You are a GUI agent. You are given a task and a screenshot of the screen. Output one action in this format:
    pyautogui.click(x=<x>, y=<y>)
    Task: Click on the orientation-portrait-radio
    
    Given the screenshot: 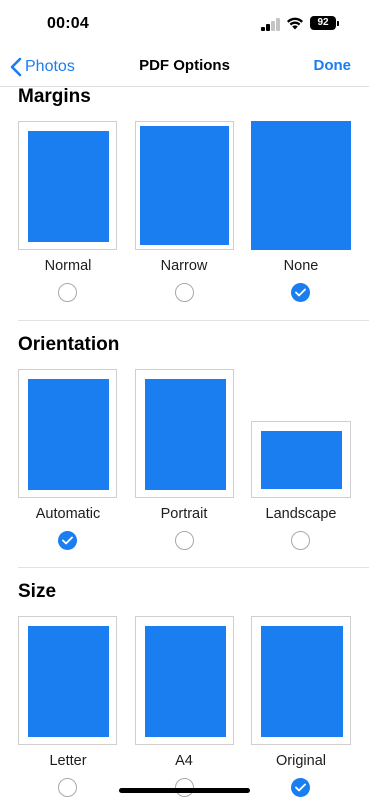 What is the action you would take?
    pyautogui.click(x=184, y=540)
    